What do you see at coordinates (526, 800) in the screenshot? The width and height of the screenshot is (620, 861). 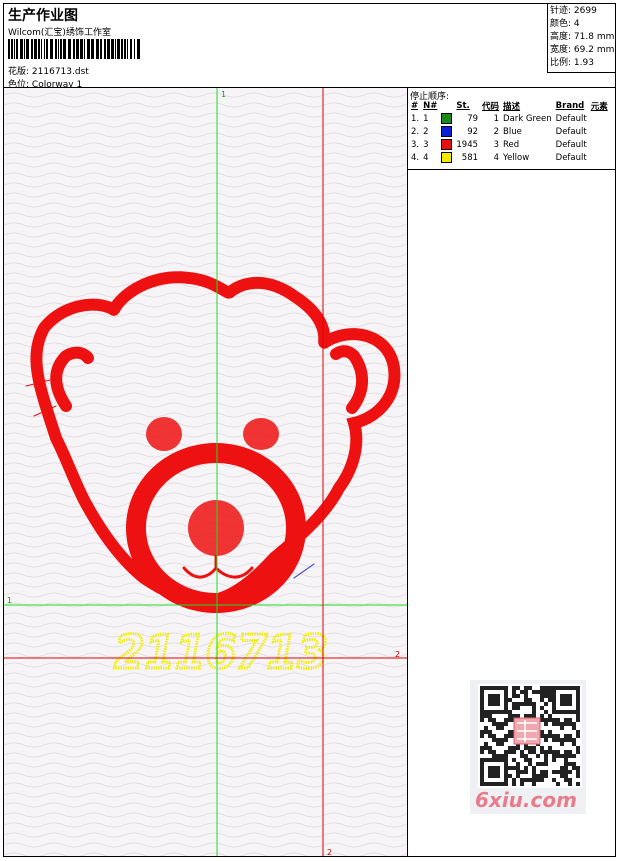 I see `watermark-text: 6xiu.com` at bounding box center [526, 800].